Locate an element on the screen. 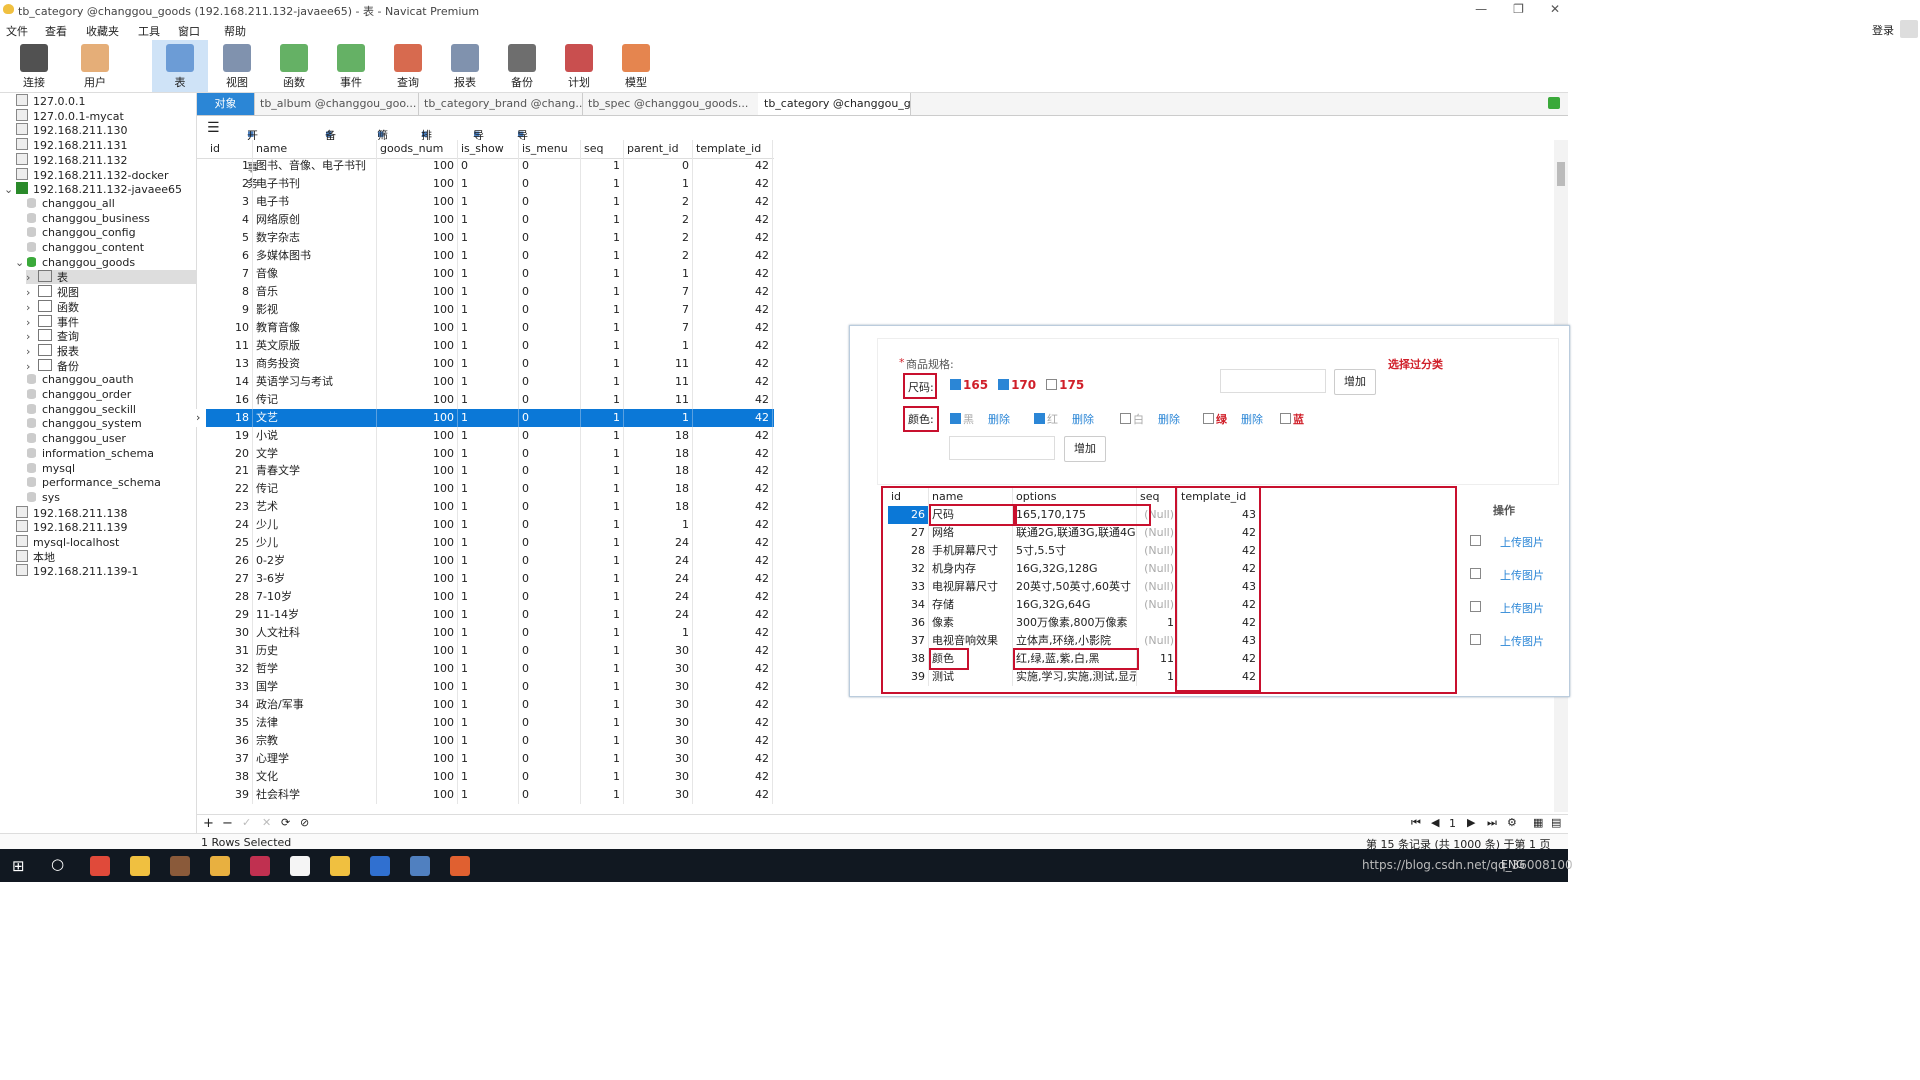 The image size is (1920, 1080). table-row: 35 法律 100 1 0 1 30 42 is located at coordinates (485, 723).